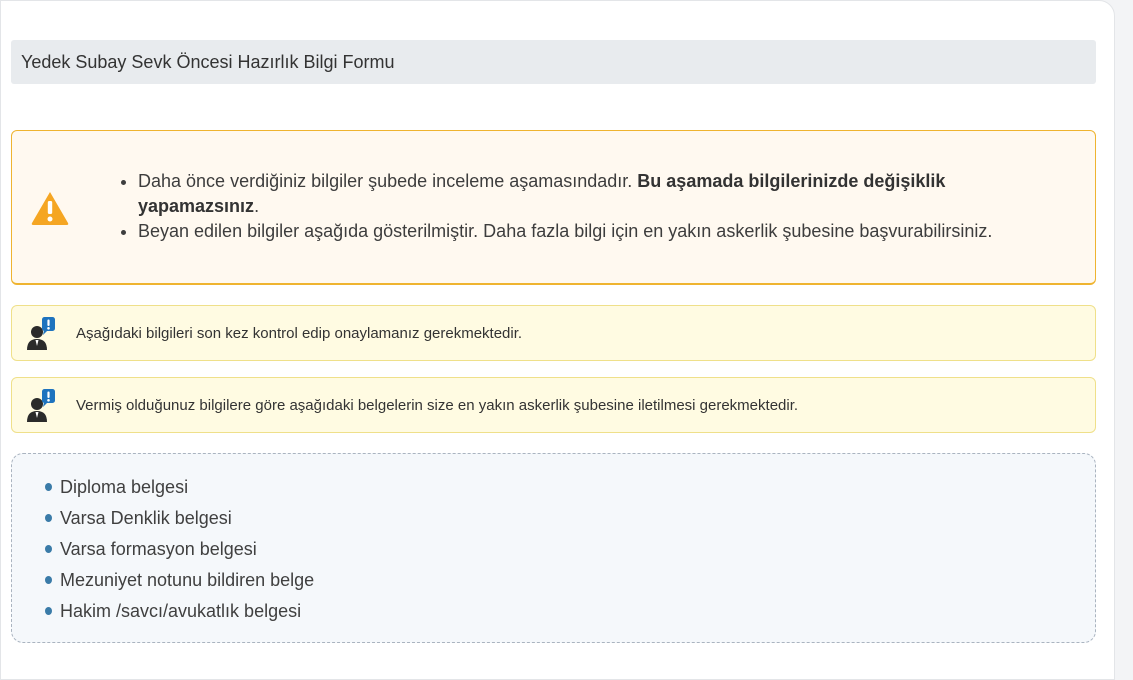 The height and width of the screenshot is (680, 1133). I want to click on list-item: Varsa Denklik belgesi, so click(179, 518).